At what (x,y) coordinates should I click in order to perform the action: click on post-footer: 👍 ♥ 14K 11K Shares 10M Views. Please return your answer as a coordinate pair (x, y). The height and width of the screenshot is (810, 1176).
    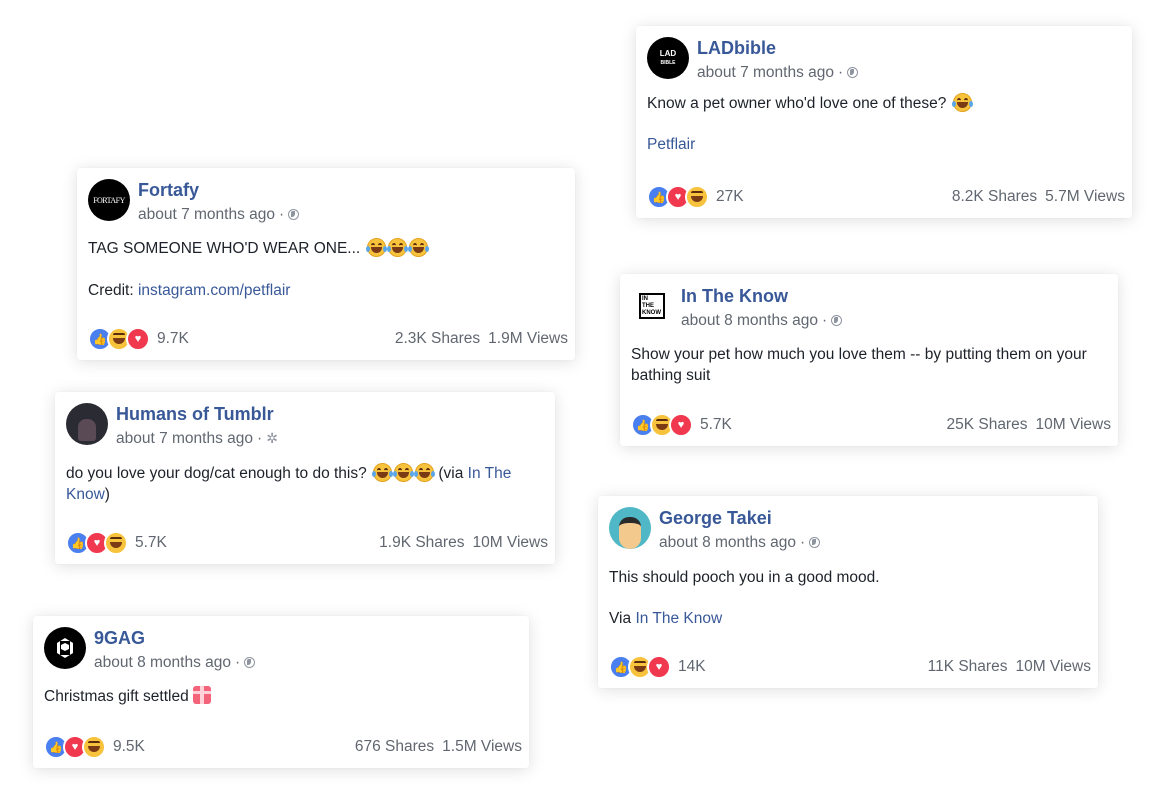
    Looking at the image, I should click on (850, 667).